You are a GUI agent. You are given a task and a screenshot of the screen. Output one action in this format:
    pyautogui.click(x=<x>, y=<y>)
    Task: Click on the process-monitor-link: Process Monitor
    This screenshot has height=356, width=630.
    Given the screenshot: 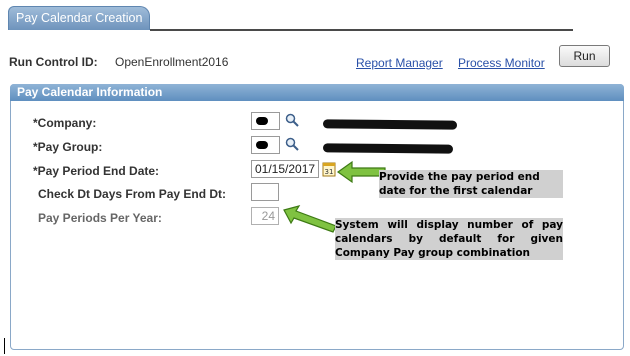 What is the action you would take?
    pyautogui.click(x=501, y=63)
    